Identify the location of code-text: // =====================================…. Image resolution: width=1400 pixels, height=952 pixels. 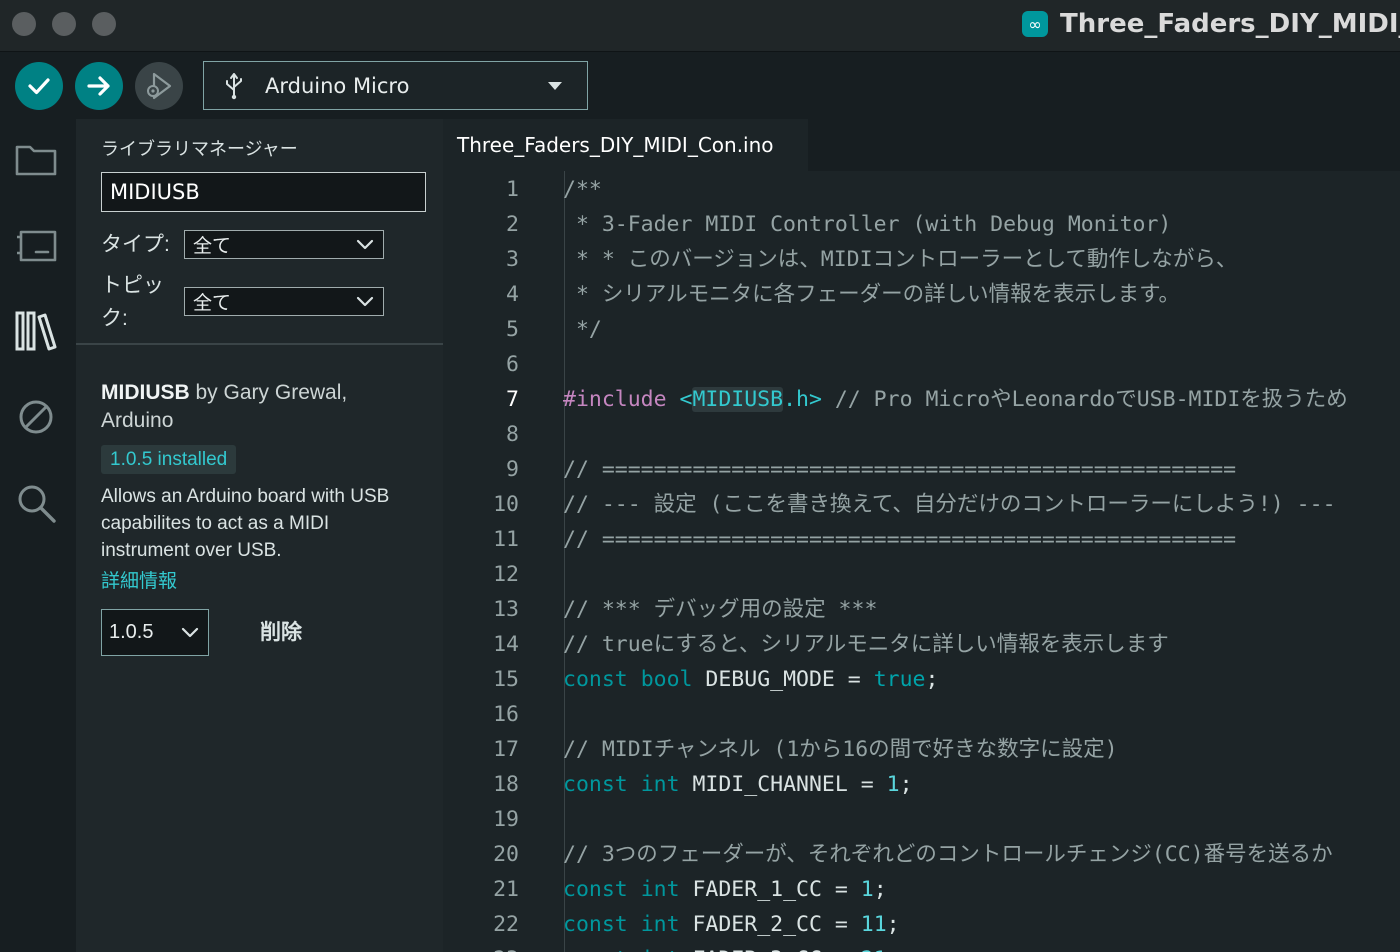
(899, 469).